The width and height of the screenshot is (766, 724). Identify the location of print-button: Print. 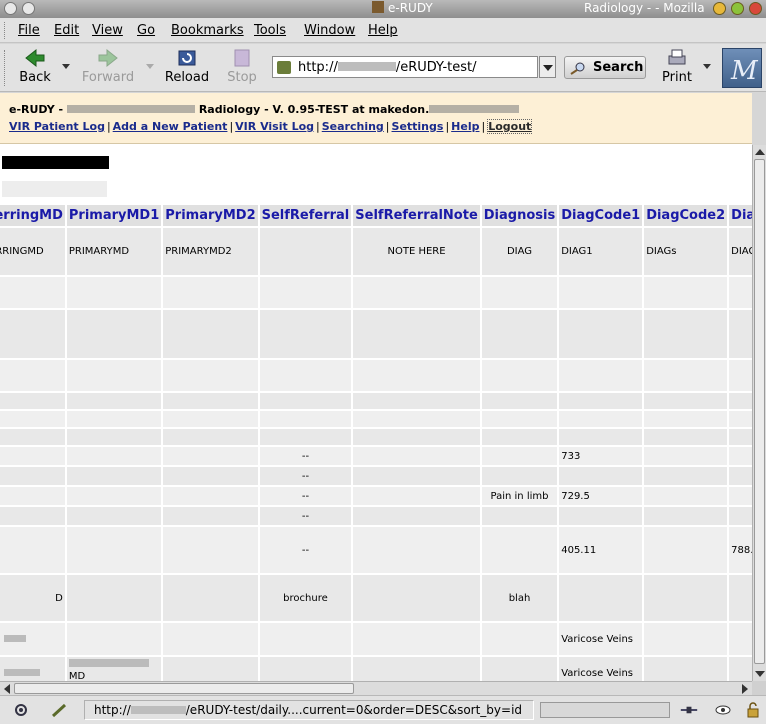
(677, 69).